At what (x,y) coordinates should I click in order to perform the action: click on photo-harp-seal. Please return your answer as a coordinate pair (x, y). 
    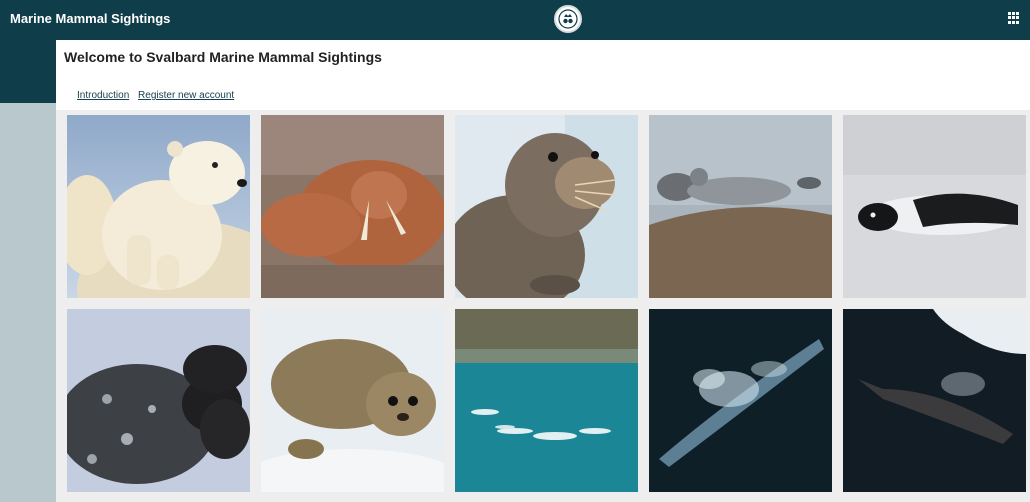
    Looking at the image, I should click on (934, 206).